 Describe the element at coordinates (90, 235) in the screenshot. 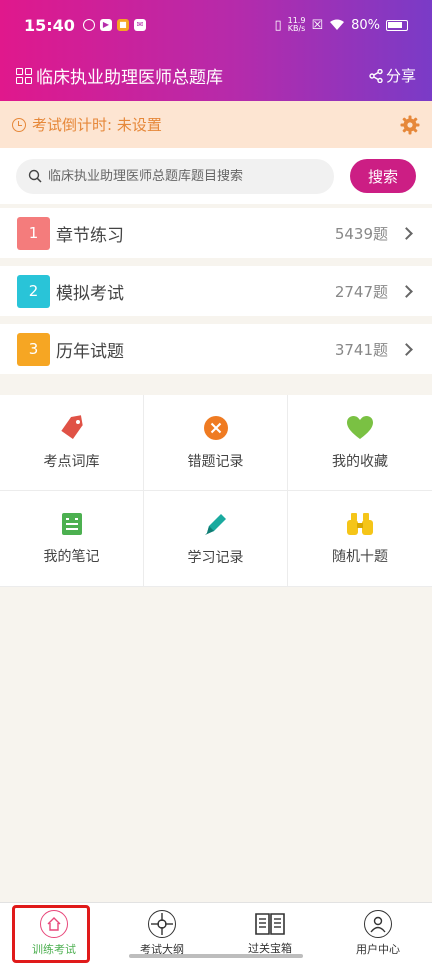

I see `menu-label: 章节练习` at that location.